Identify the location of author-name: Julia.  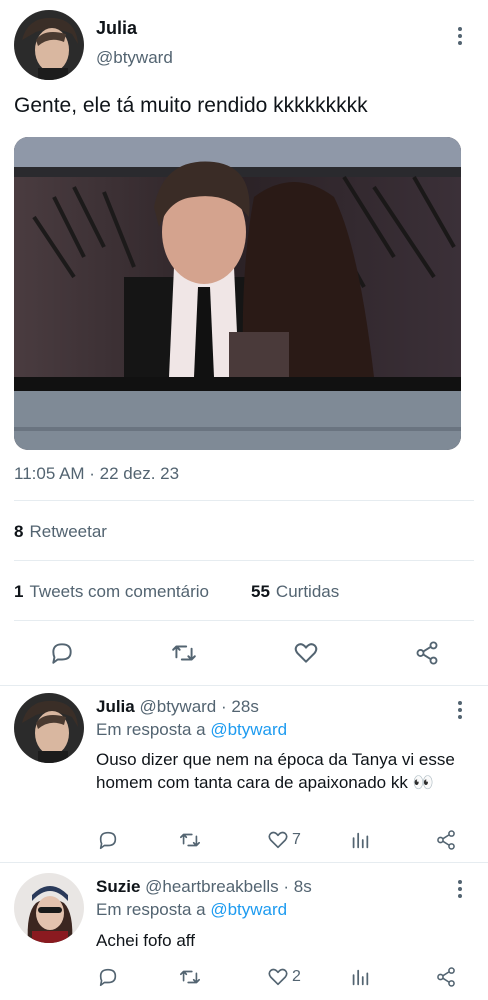
(116, 28).